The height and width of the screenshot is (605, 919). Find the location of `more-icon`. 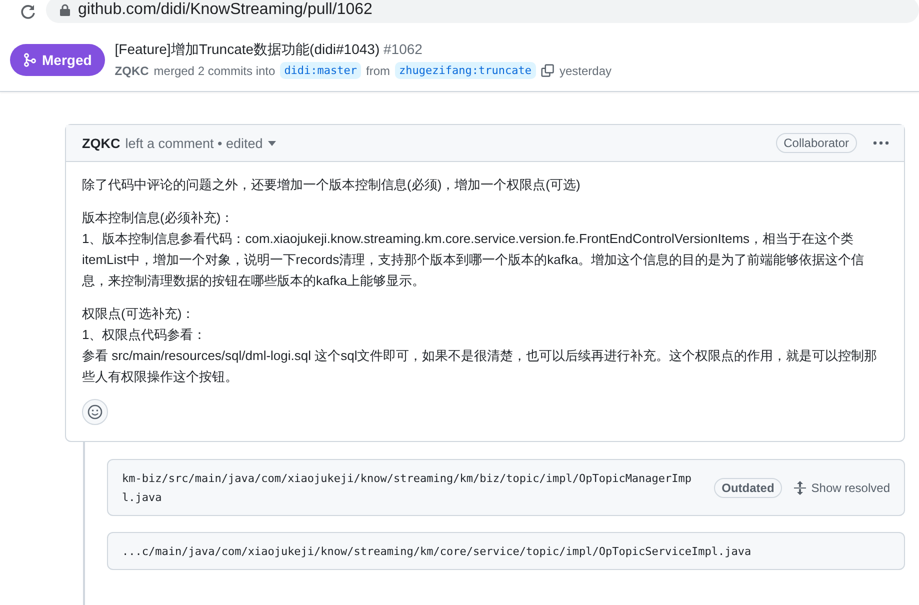

more-icon is located at coordinates (881, 143).